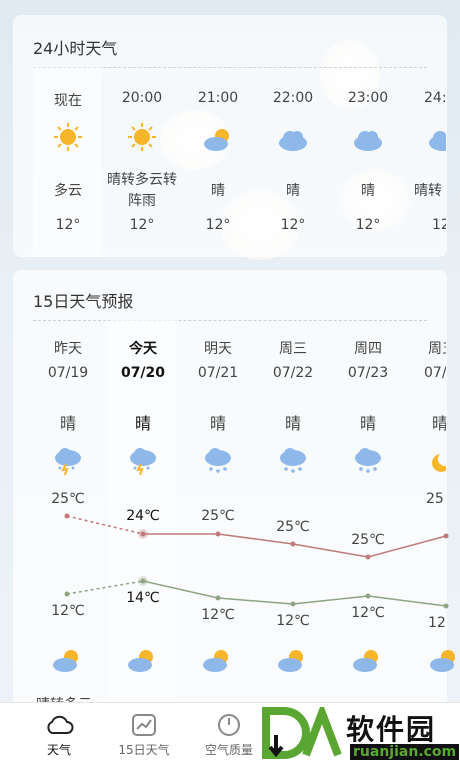 This screenshot has height=767, width=460. Describe the element at coordinates (68, 349) in the screenshot. I see `day-label: 昨天` at that location.